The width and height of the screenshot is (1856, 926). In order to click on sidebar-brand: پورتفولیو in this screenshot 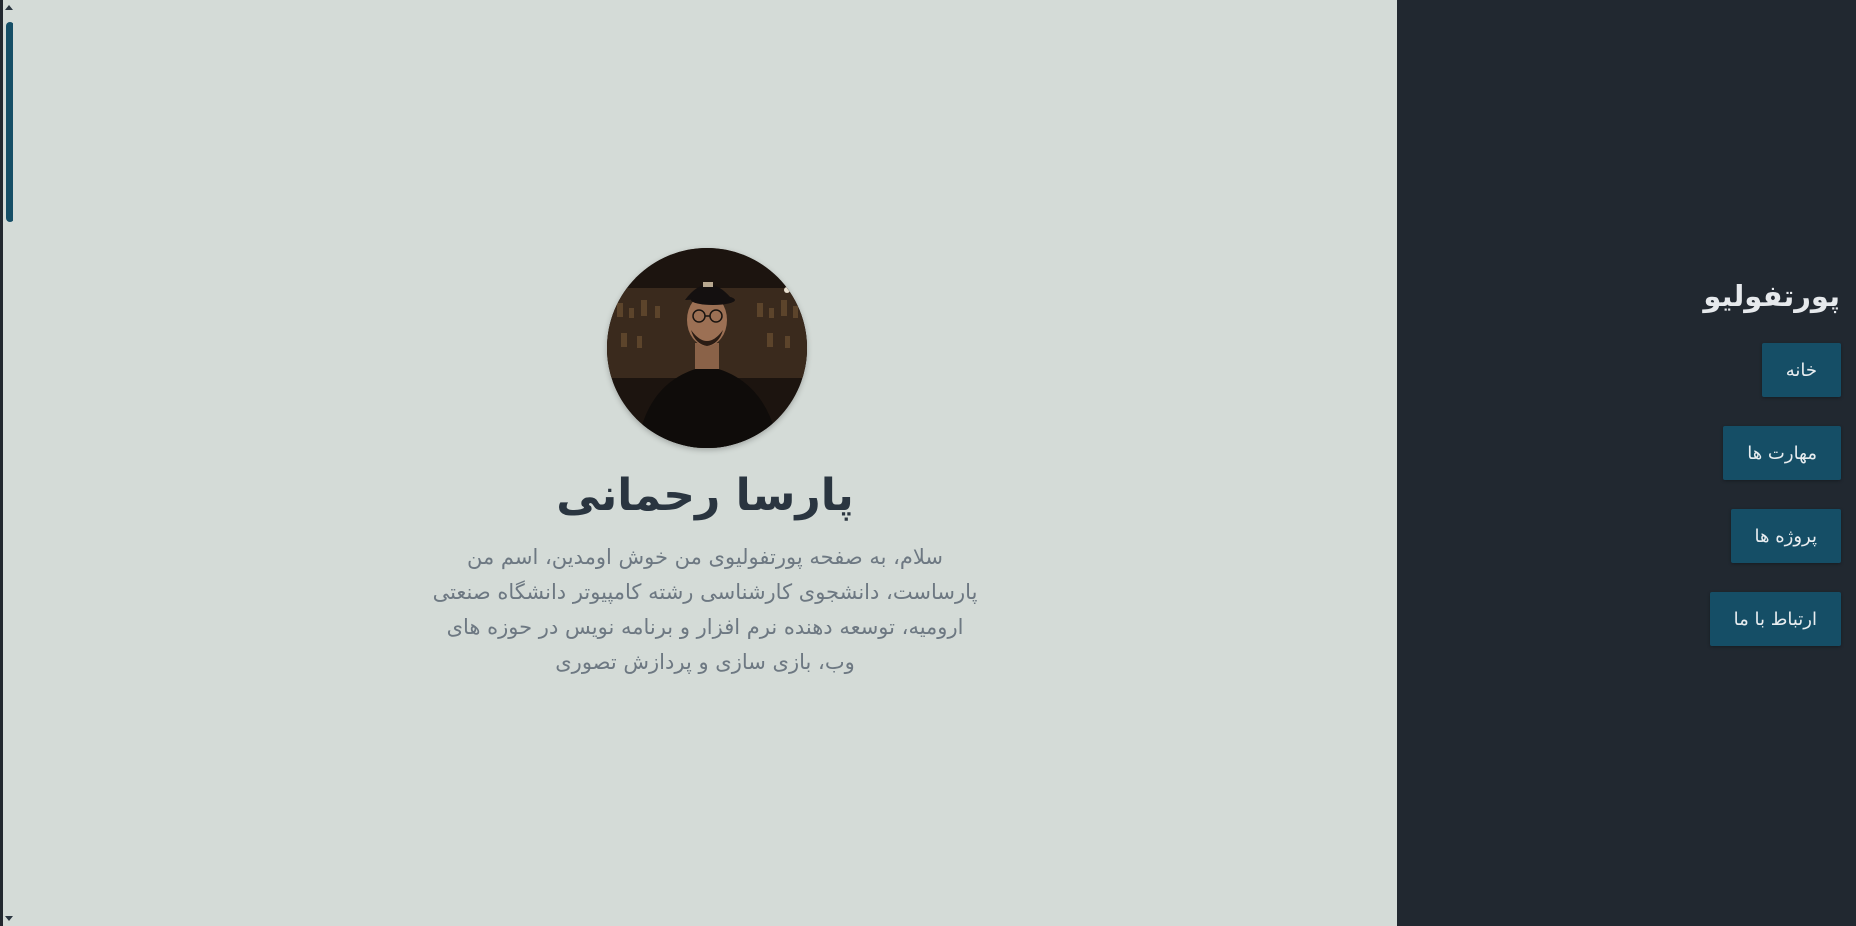, I will do `click(1771, 296)`.